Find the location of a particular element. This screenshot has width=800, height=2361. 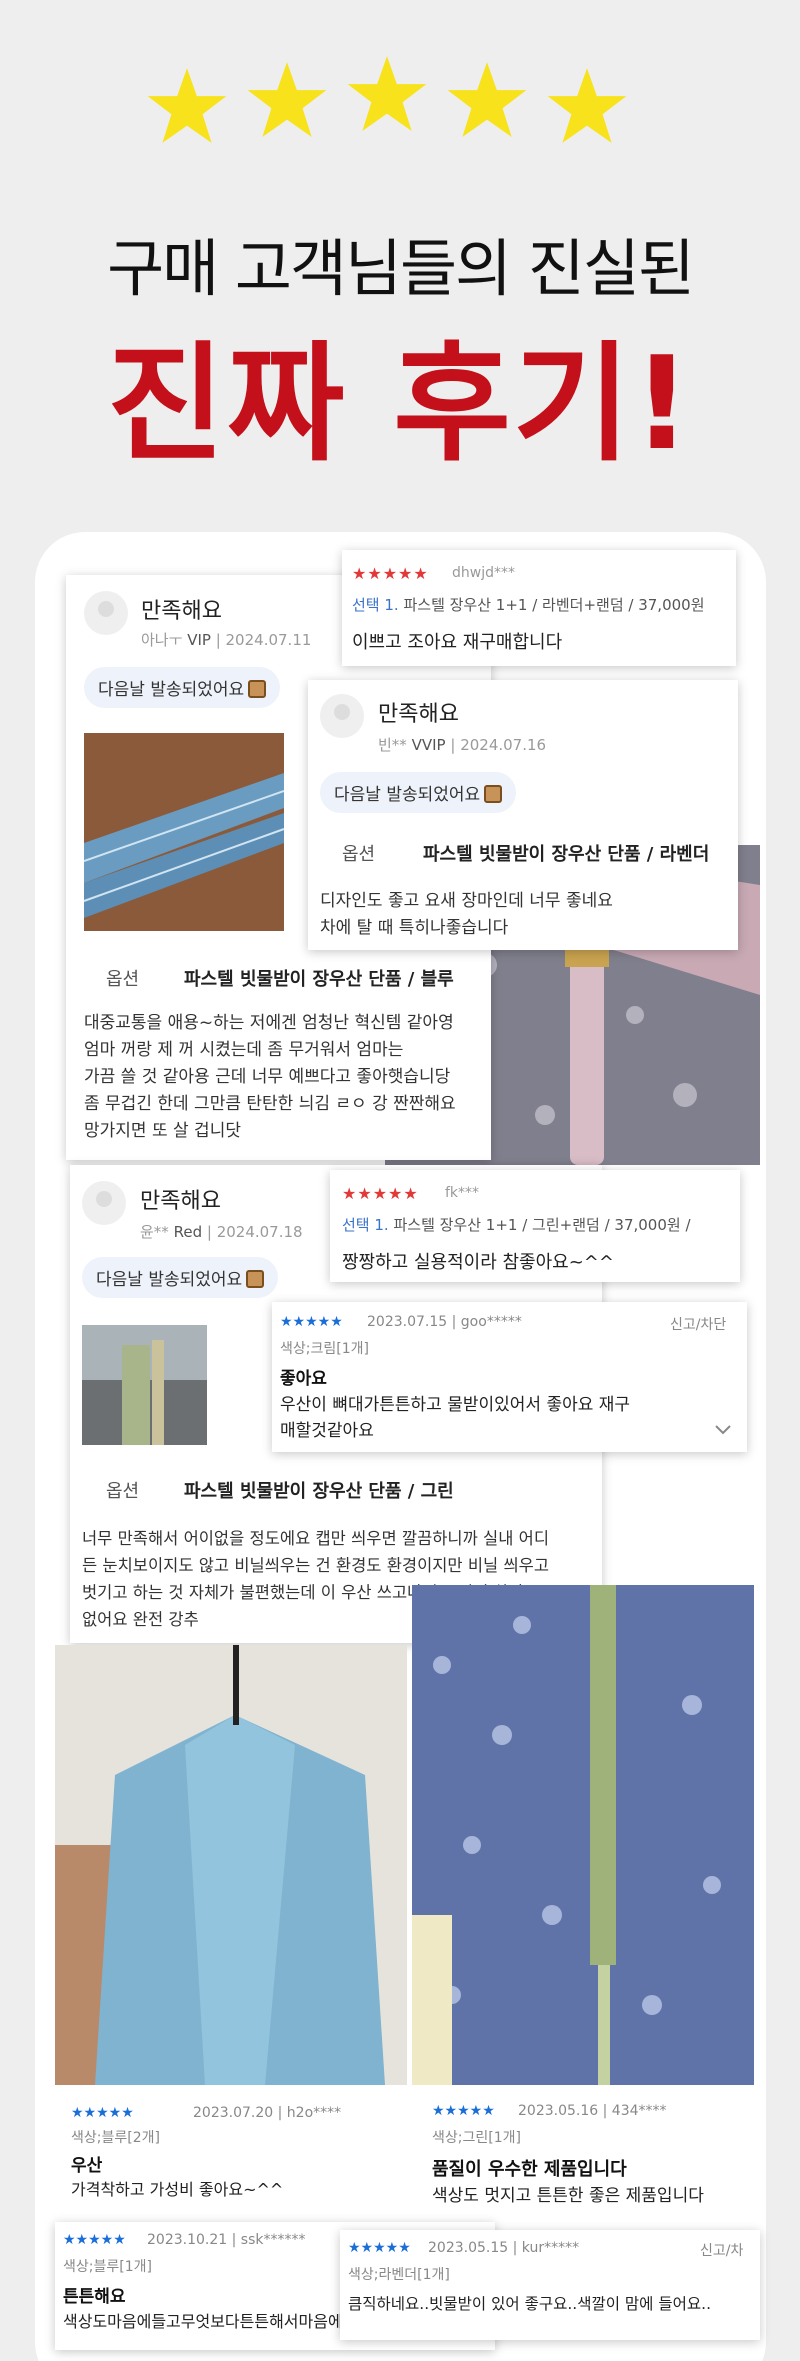

review-body: 색상도 멋지고 튼튼한 좋은 제품입니다 is located at coordinates (568, 2196).